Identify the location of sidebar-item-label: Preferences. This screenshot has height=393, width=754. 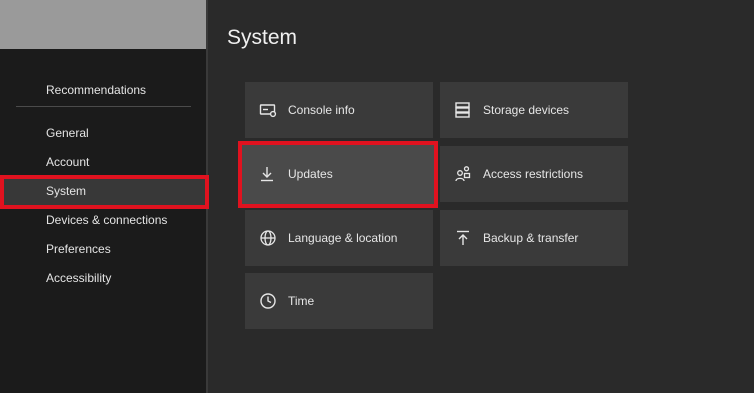
(78, 249).